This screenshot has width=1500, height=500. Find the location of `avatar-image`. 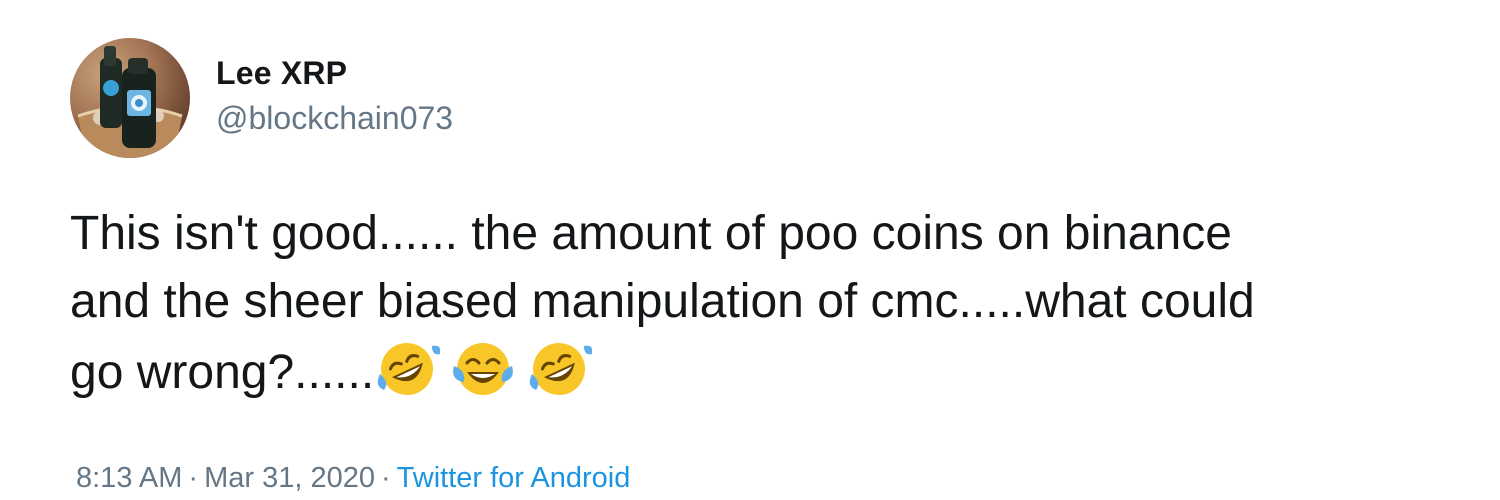

avatar-image is located at coordinates (130, 102).